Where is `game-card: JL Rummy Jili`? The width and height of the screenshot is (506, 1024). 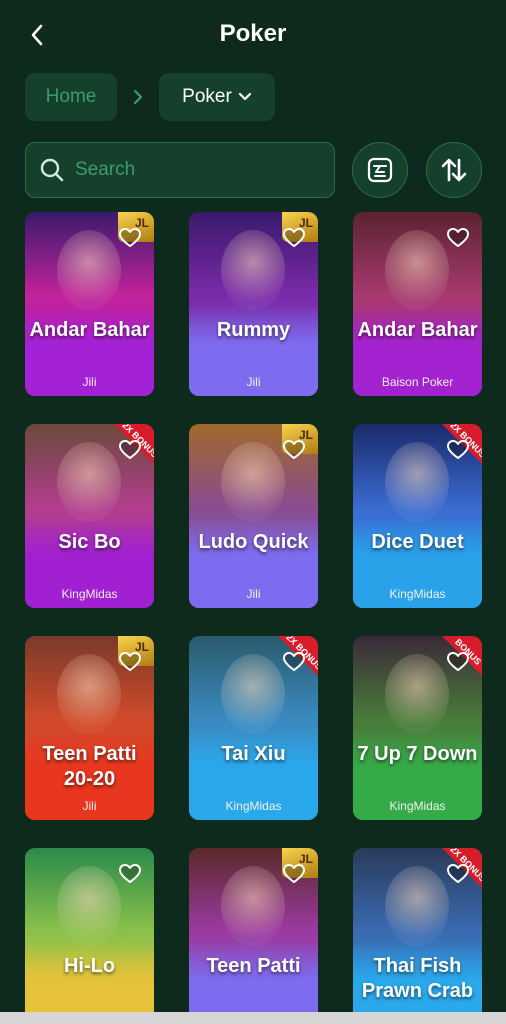
game-card: JL Rummy Jili is located at coordinates (253, 304).